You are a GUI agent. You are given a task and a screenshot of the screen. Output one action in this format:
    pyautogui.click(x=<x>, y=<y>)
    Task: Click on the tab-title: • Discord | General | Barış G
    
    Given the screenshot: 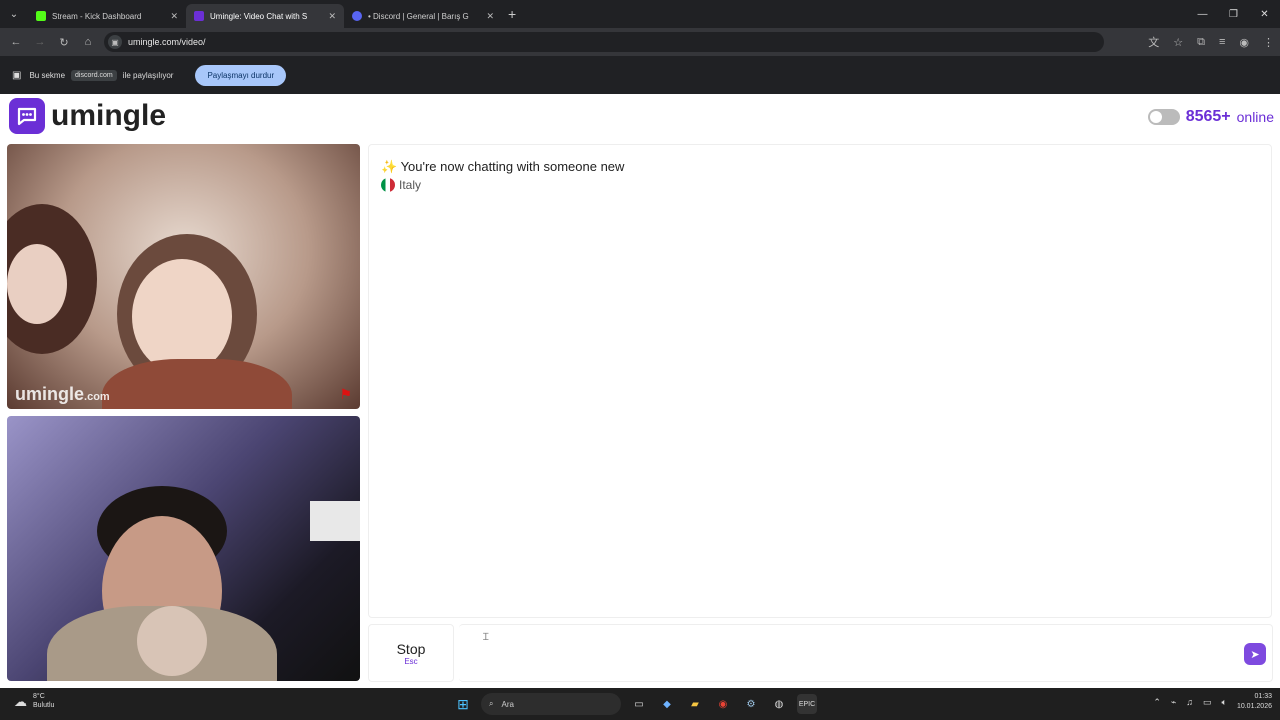 What is the action you would take?
    pyautogui.click(x=418, y=16)
    